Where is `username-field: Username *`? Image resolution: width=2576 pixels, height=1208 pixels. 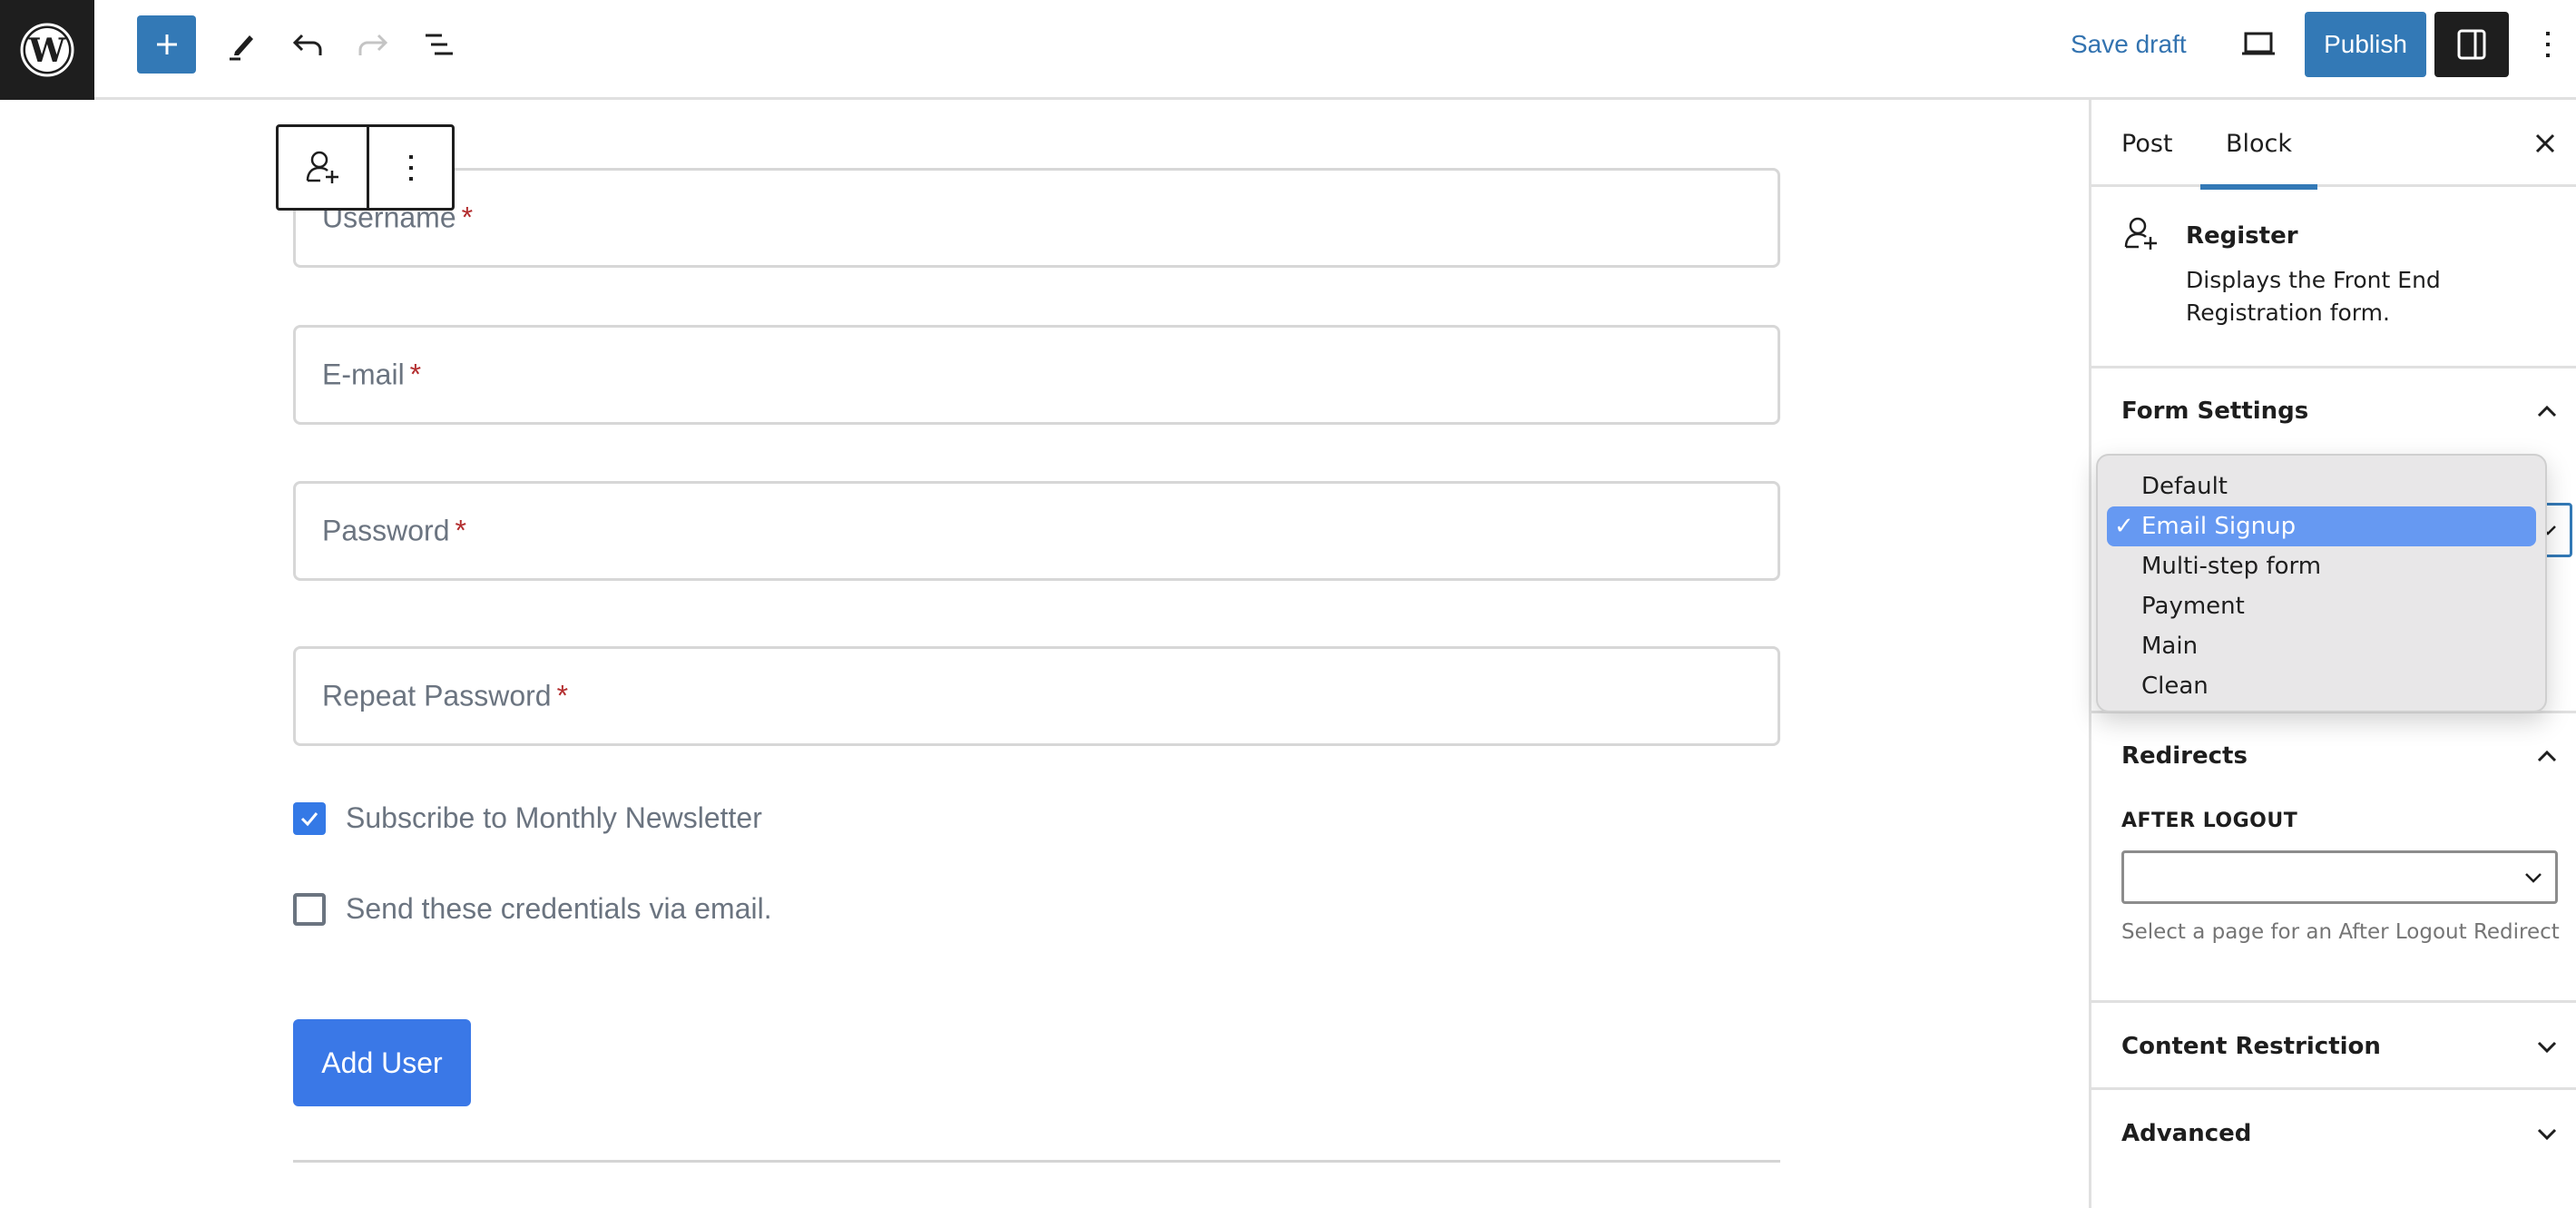
username-field: Username * is located at coordinates (1036, 218).